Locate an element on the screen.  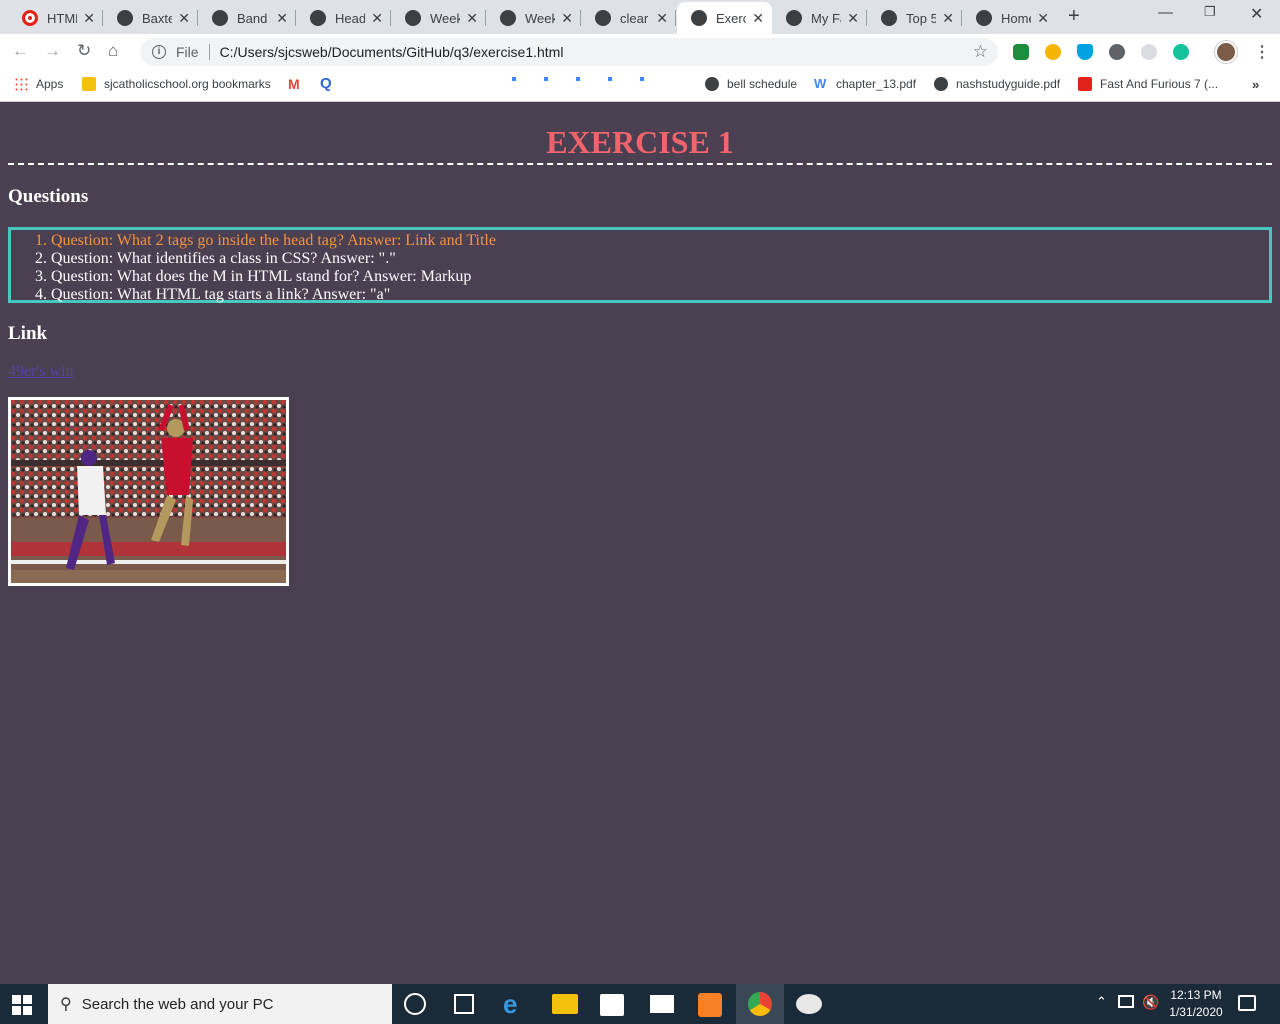
app-icon is located at coordinates (809, 1004).